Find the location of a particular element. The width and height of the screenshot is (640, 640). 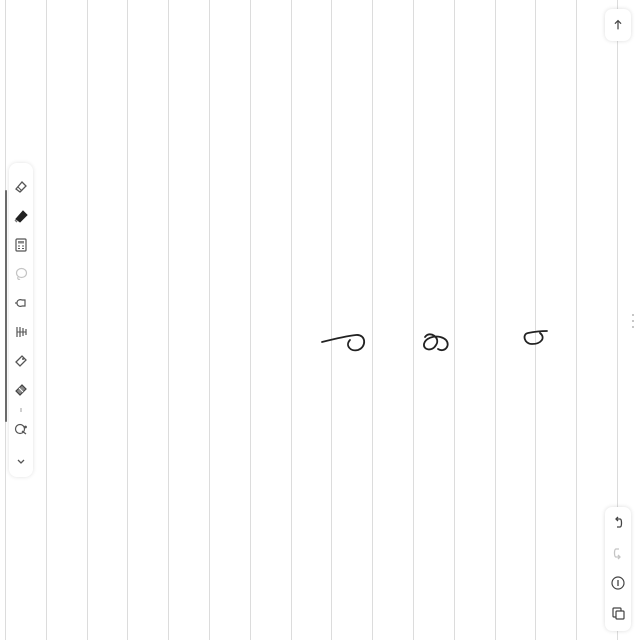

bottom-right-controls is located at coordinates (618, 569).